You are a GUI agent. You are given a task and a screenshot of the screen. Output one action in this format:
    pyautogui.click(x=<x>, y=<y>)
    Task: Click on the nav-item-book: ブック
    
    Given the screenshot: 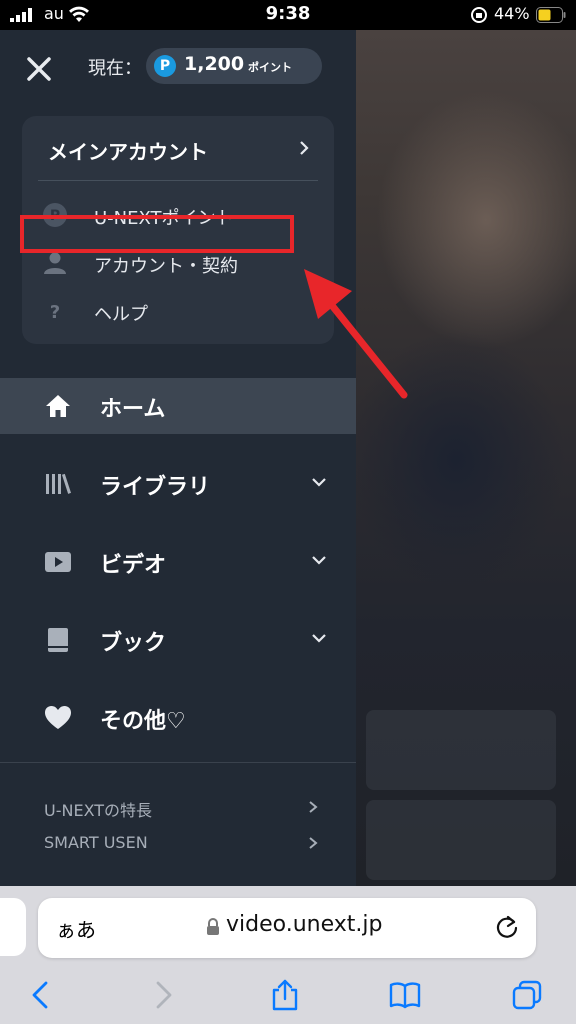 What is the action you would take?
    pyautogui.click(x=178, y=640)
    